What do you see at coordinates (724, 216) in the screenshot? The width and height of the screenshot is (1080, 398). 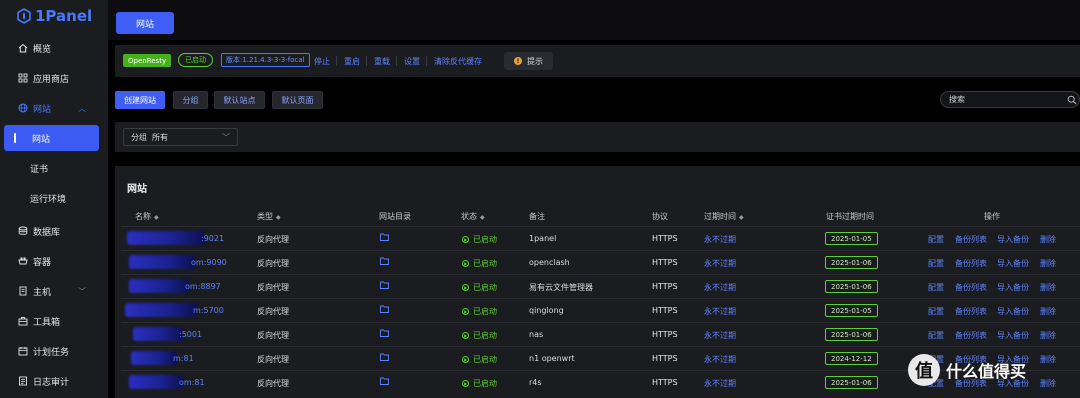 I see `column-header-expire: 过期时间 ◆` at bounding box center [724, 216].